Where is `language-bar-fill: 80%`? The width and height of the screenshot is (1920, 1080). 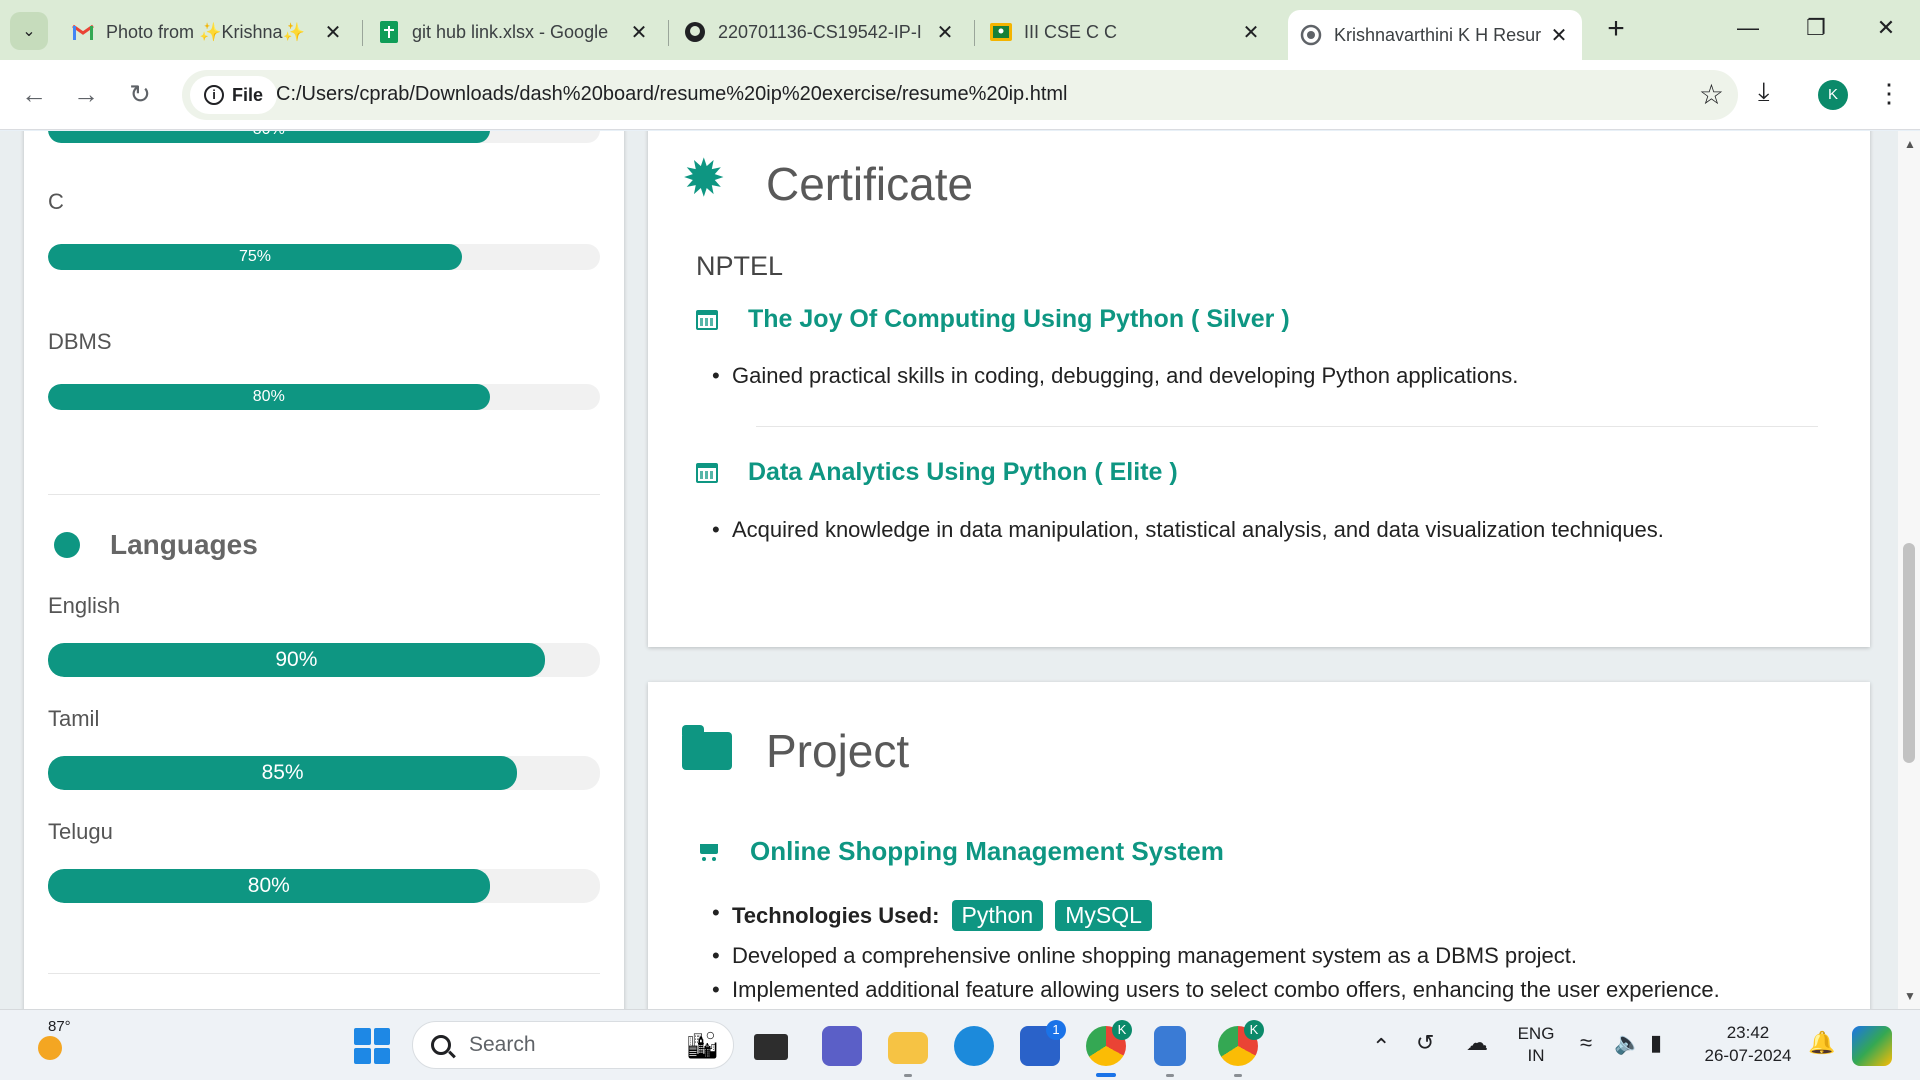
language-bar-fill: 80% is located at coordinates (269, 886).